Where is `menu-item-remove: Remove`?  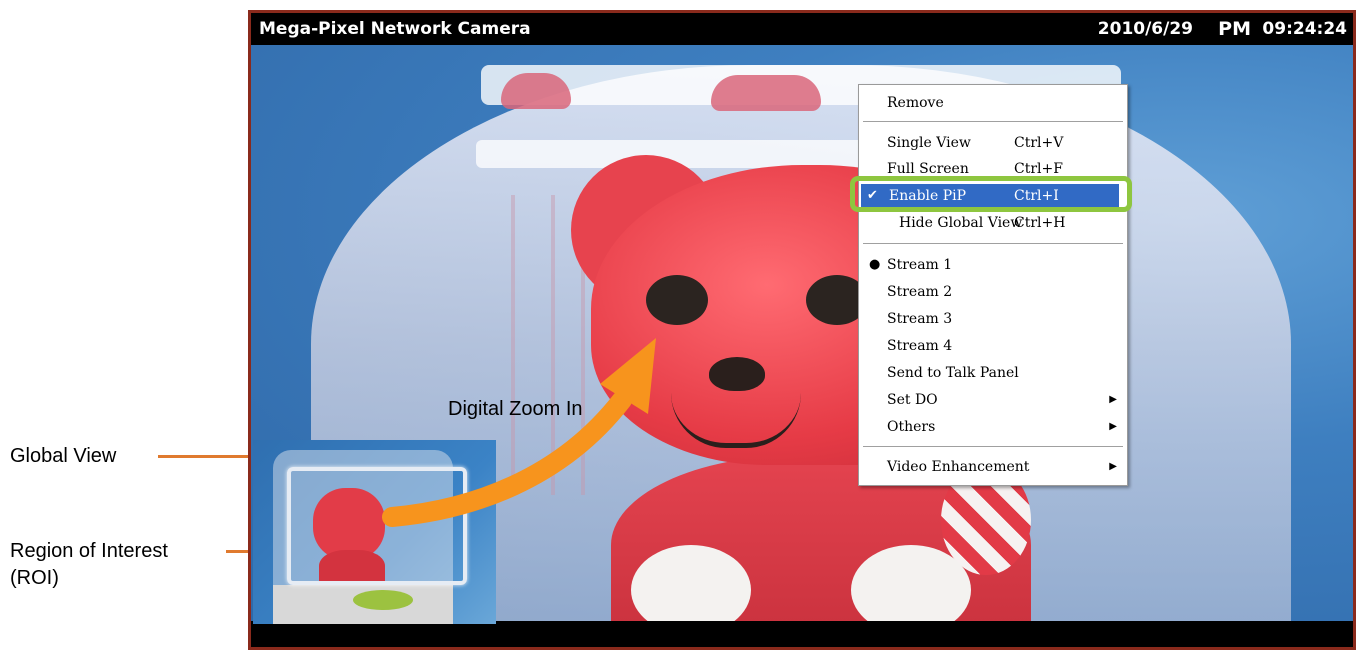 menu-item-remove: Remove is located at coordinates (993, 103).